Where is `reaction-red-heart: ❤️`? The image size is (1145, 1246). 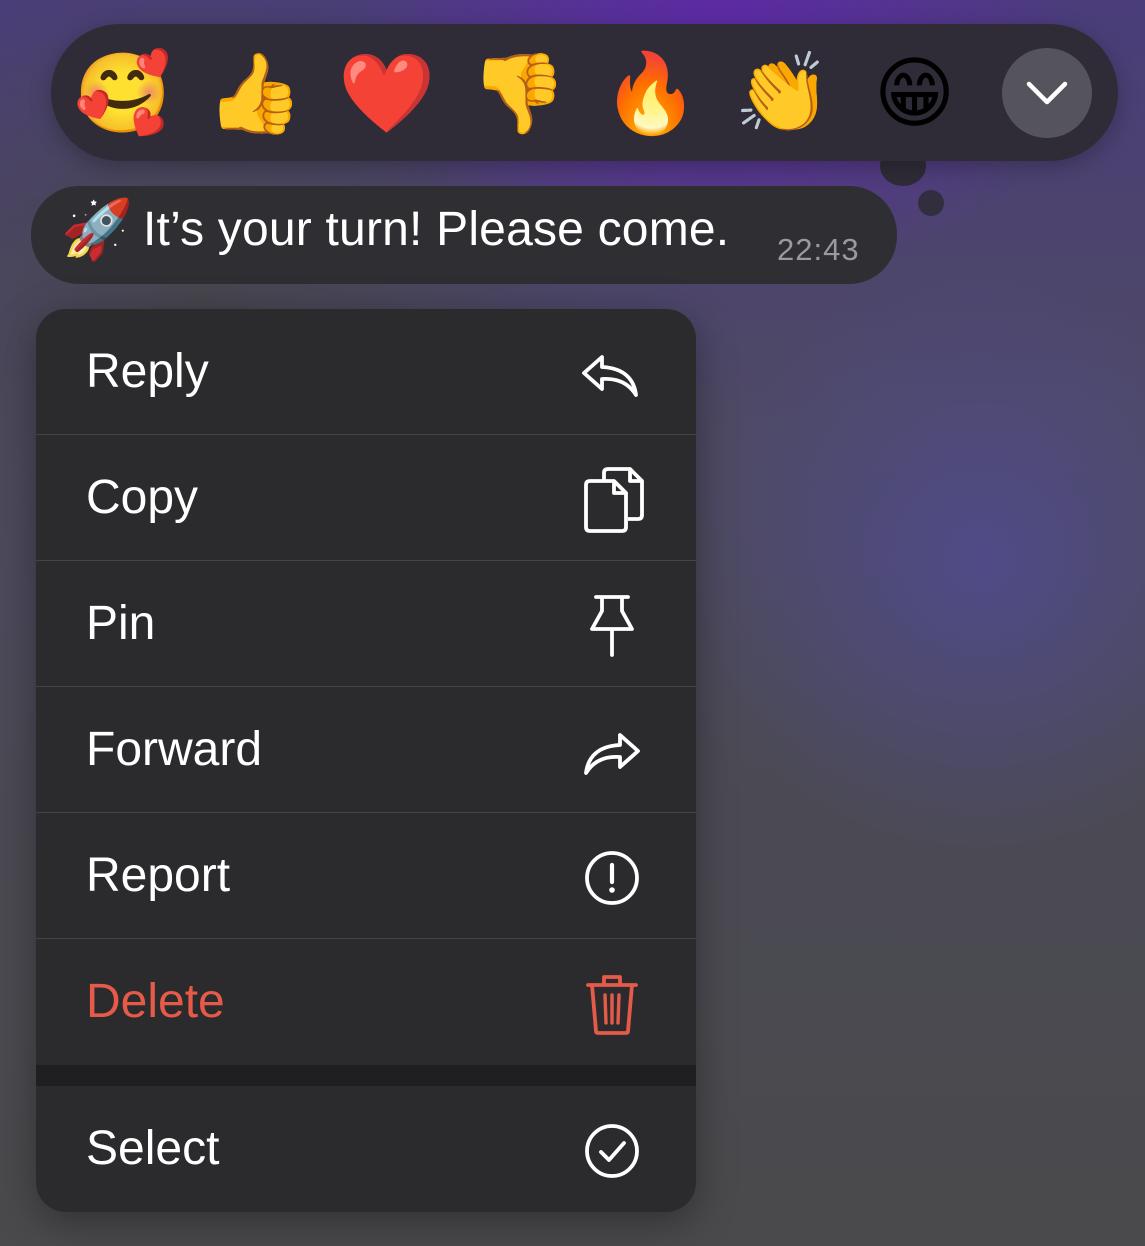 reaction-red-heart: ❤️ is located at coordinates (386, 93).